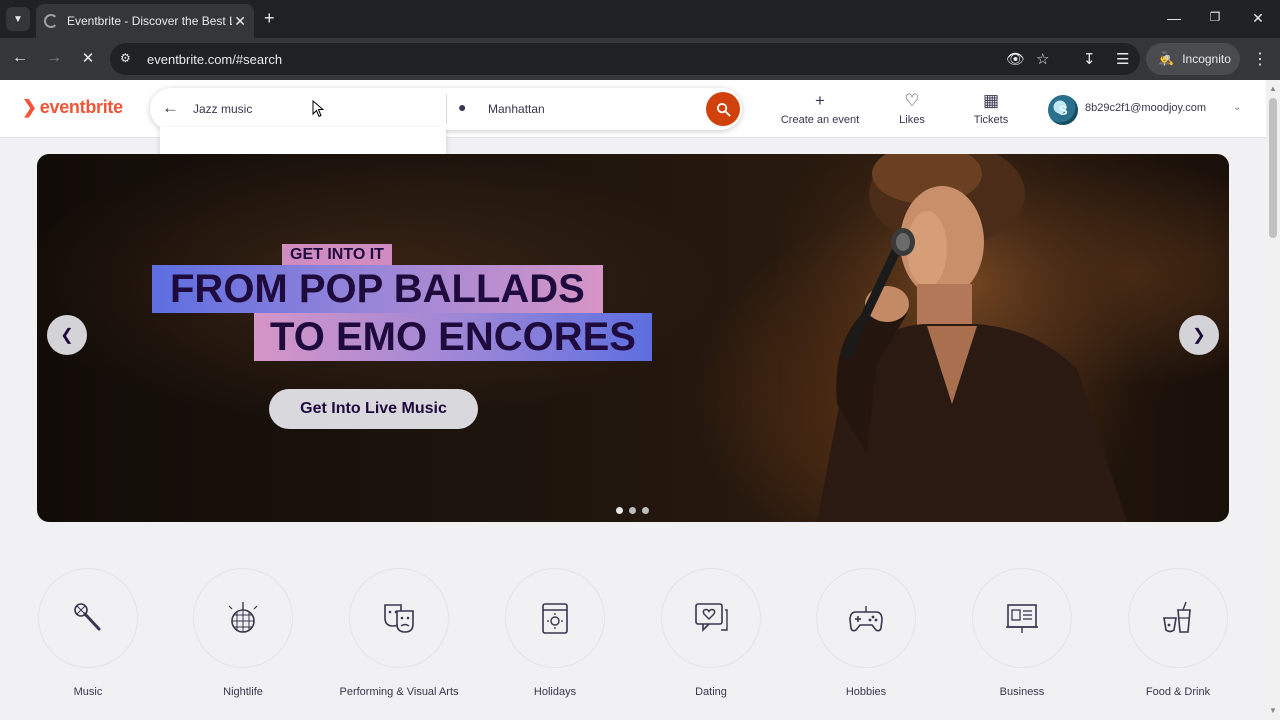 The width and height of the screenshot is (1280, 720). What do you see at coordinates (149, 21) in the screenshot?
I see `tab-title: Eventbrite - Discover the Best L` at bounding box center [149, 21].